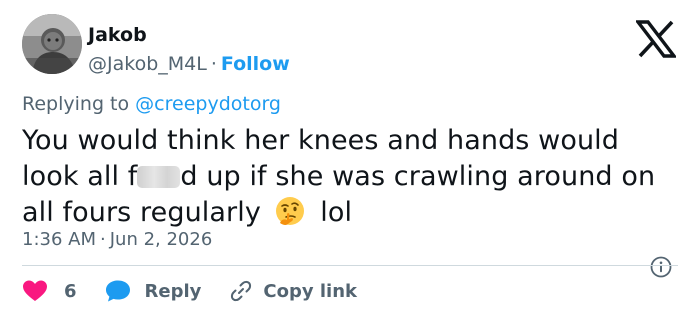  Describe the element at coordinates (76, 104) in the screenshot. I see `reply-prefix: Replying to` at that location.